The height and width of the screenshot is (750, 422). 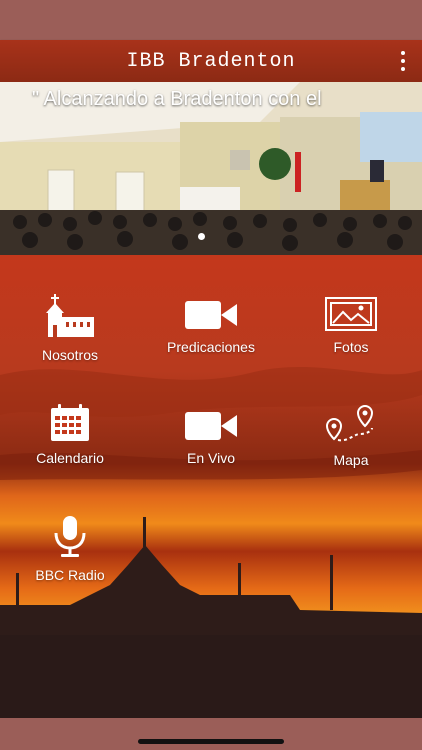 What do you see at coordinates (211, 741) in the screenshot?
I see `home-indicator` at bounding box center [211, 741].